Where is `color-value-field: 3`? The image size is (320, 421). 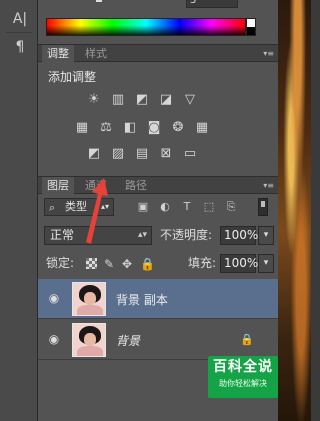
color-value-field: 3 is located at coordinates (212, 4).